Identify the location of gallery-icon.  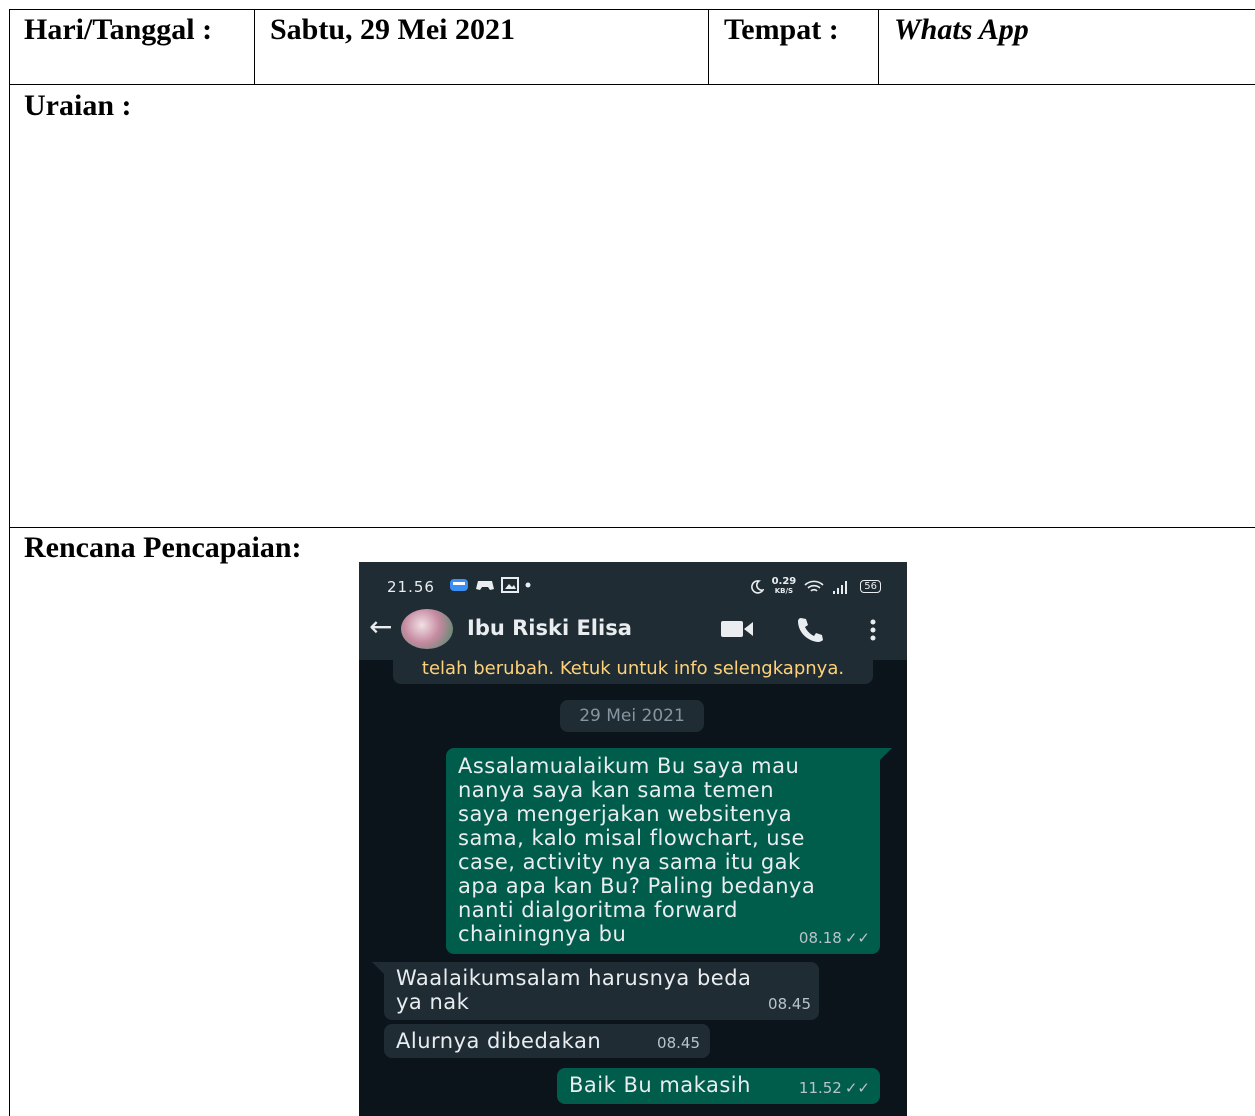
(510, 585).